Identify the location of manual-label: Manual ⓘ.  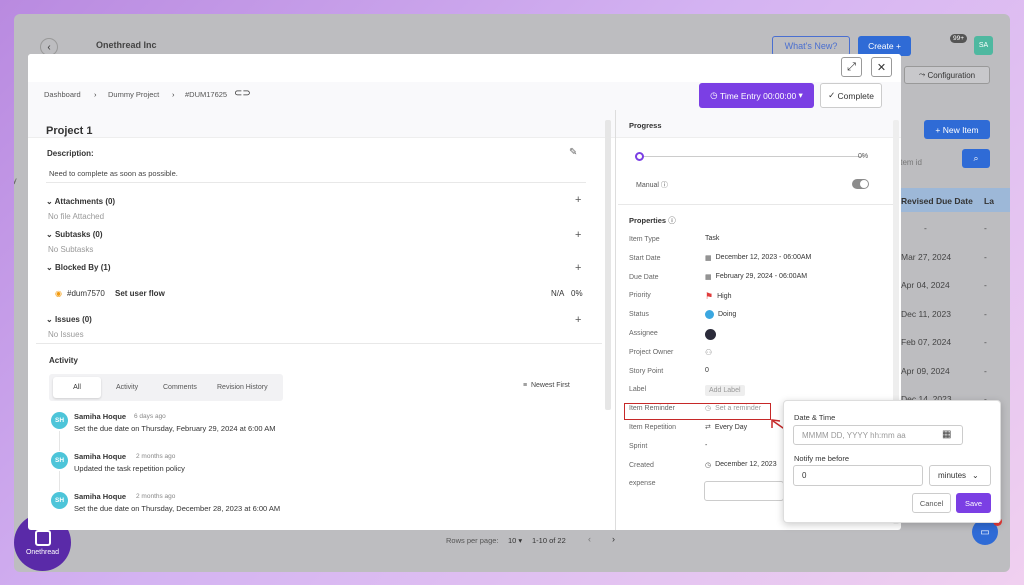
(652, 185).